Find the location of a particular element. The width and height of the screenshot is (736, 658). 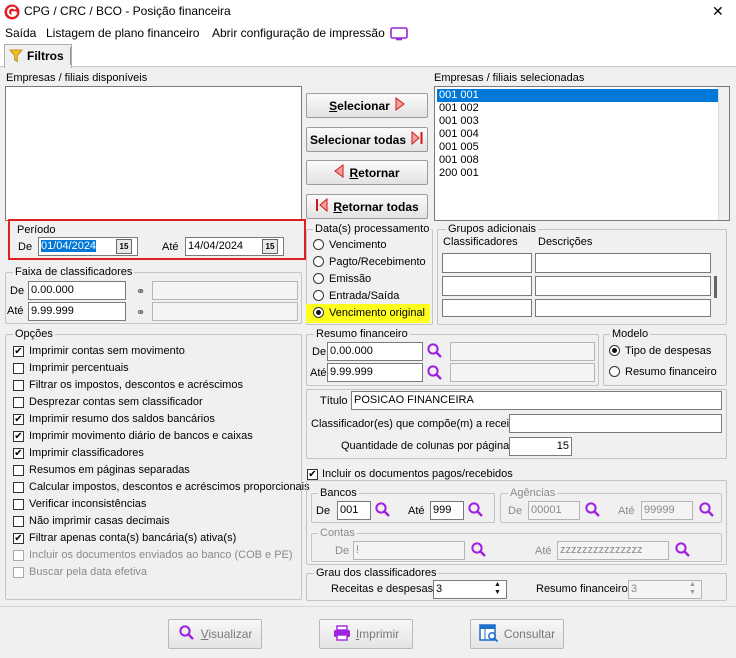

faixa-de-field: 0.00.000 is located at coordinates (77, 290).